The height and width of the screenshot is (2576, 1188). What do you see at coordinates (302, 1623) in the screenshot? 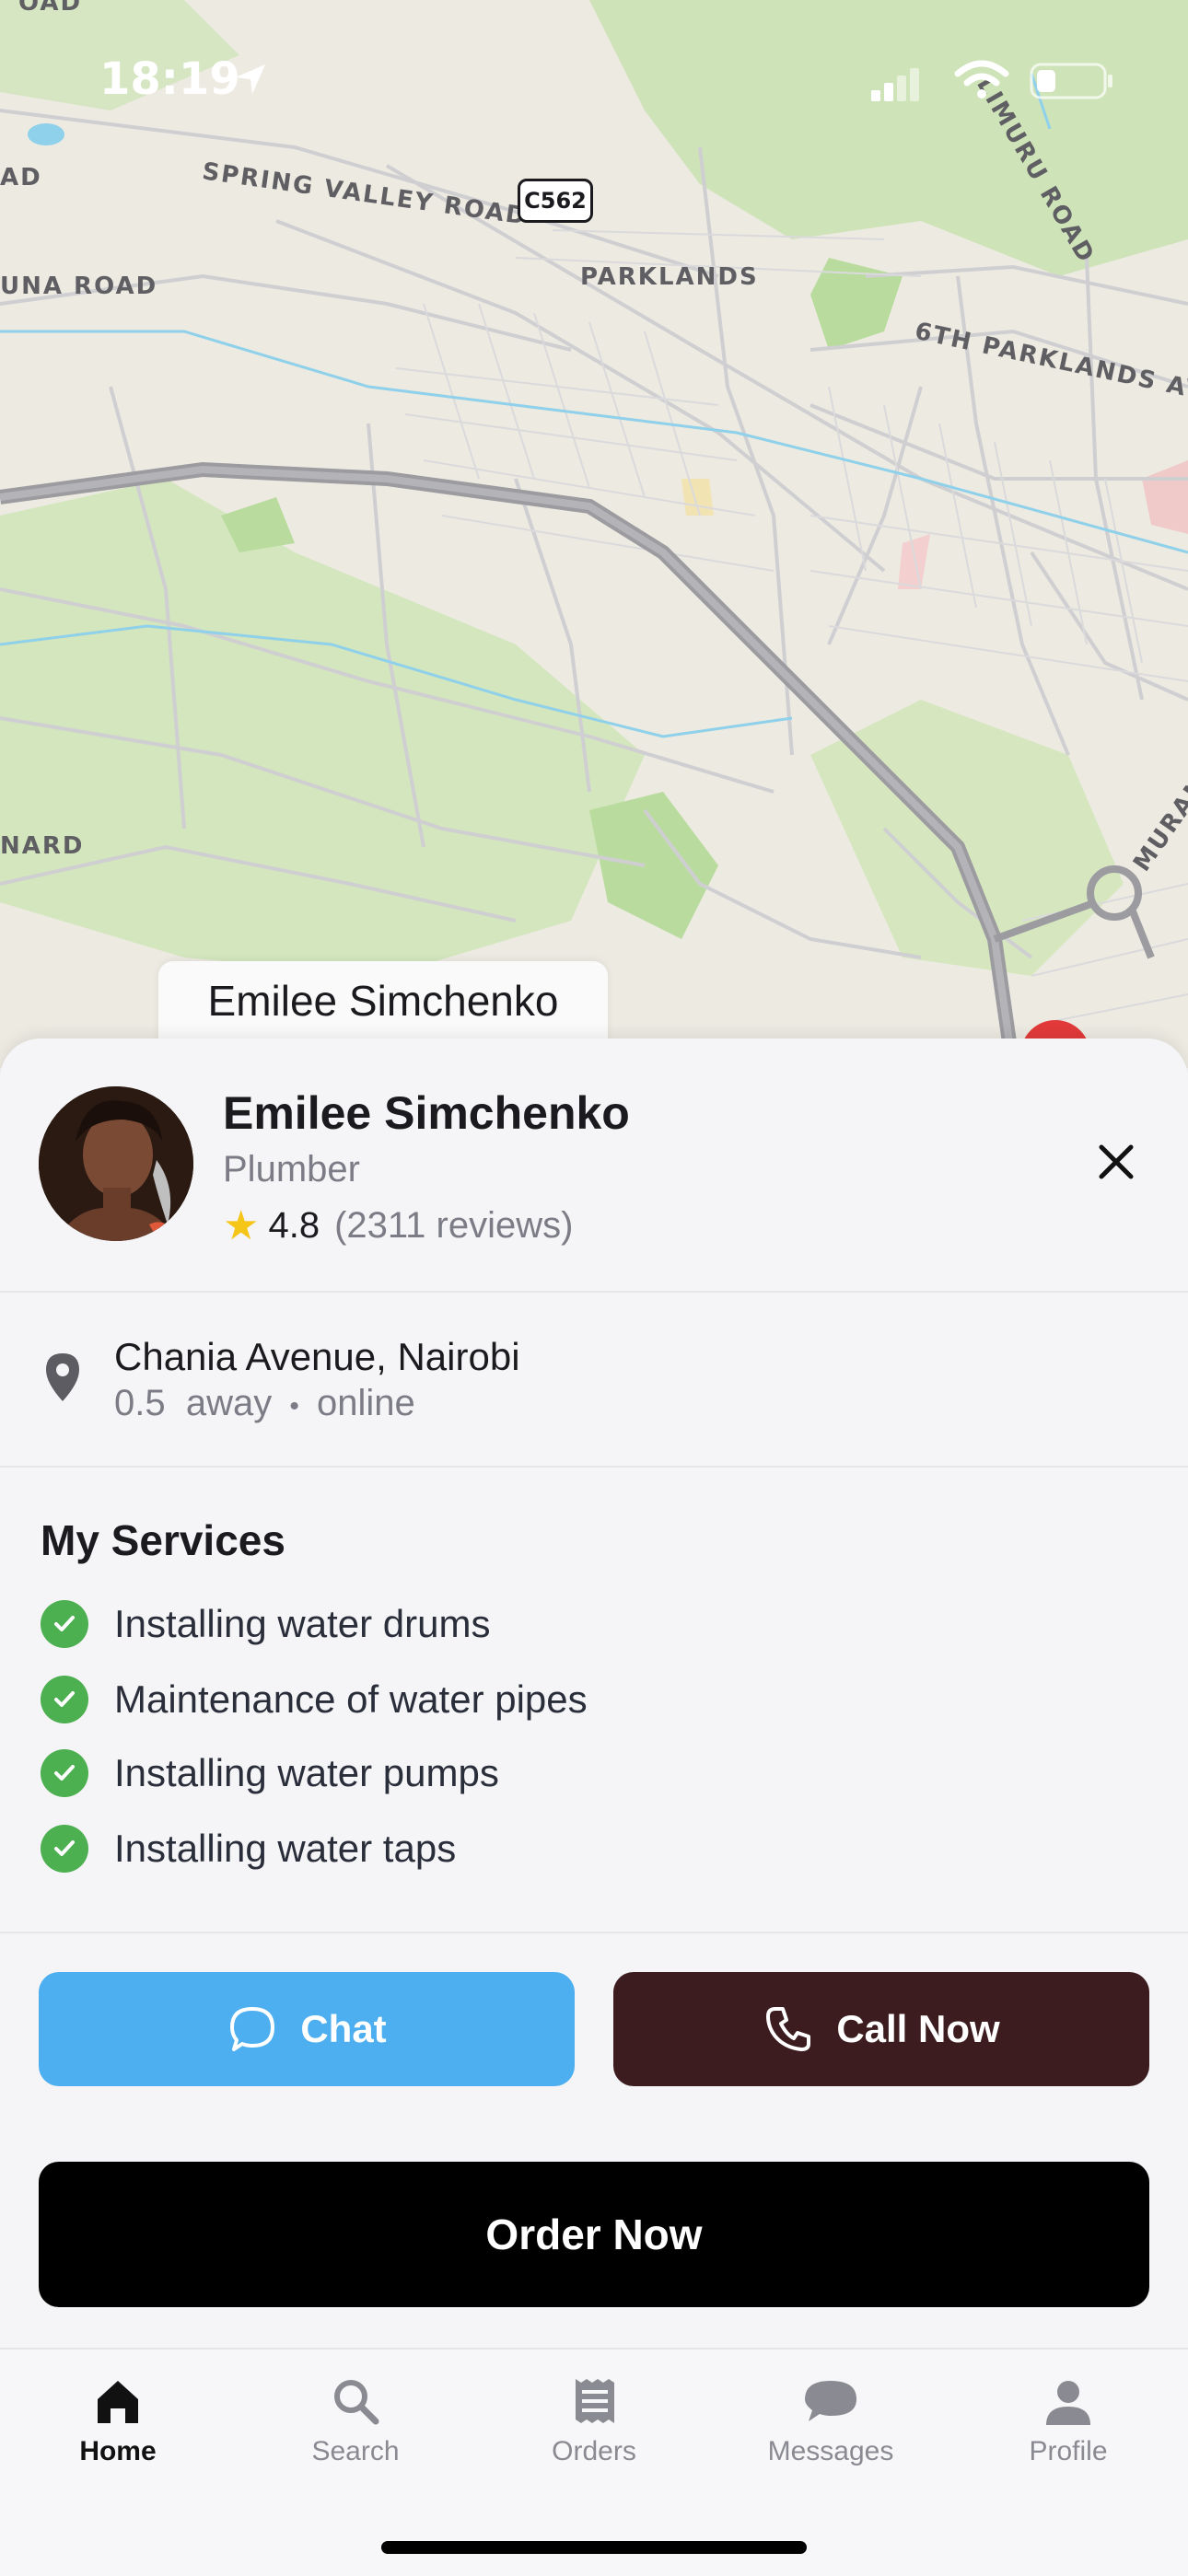
I see `service-label: Installing water drums` at bounding box center [302, 1623].